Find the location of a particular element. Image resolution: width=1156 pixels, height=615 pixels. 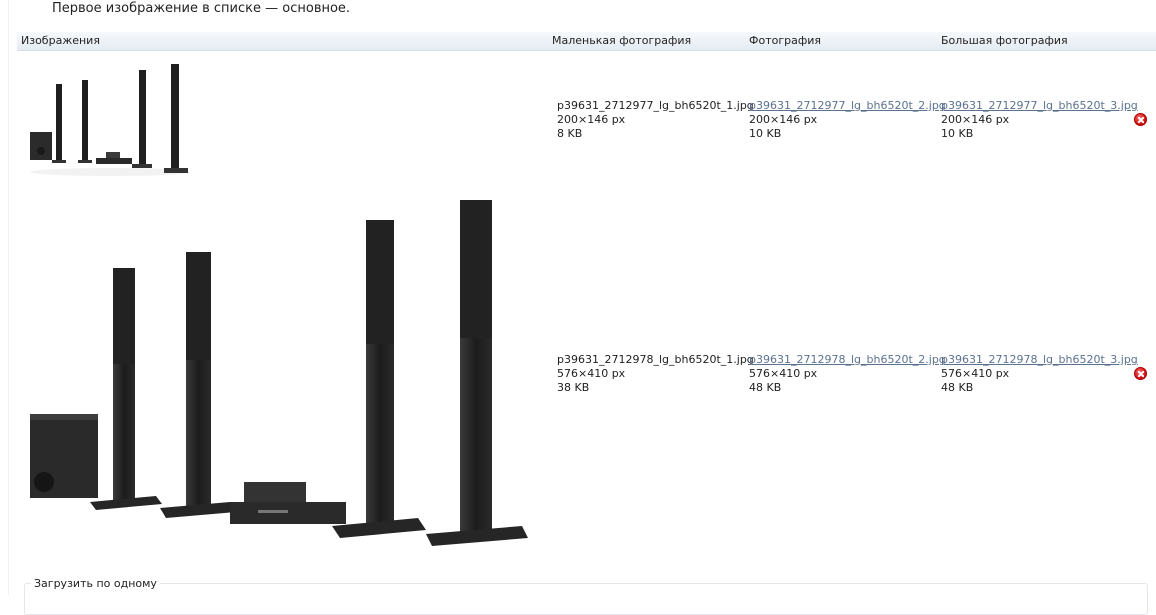

photo-size: 48 KB is located at coordinates (765, 387).